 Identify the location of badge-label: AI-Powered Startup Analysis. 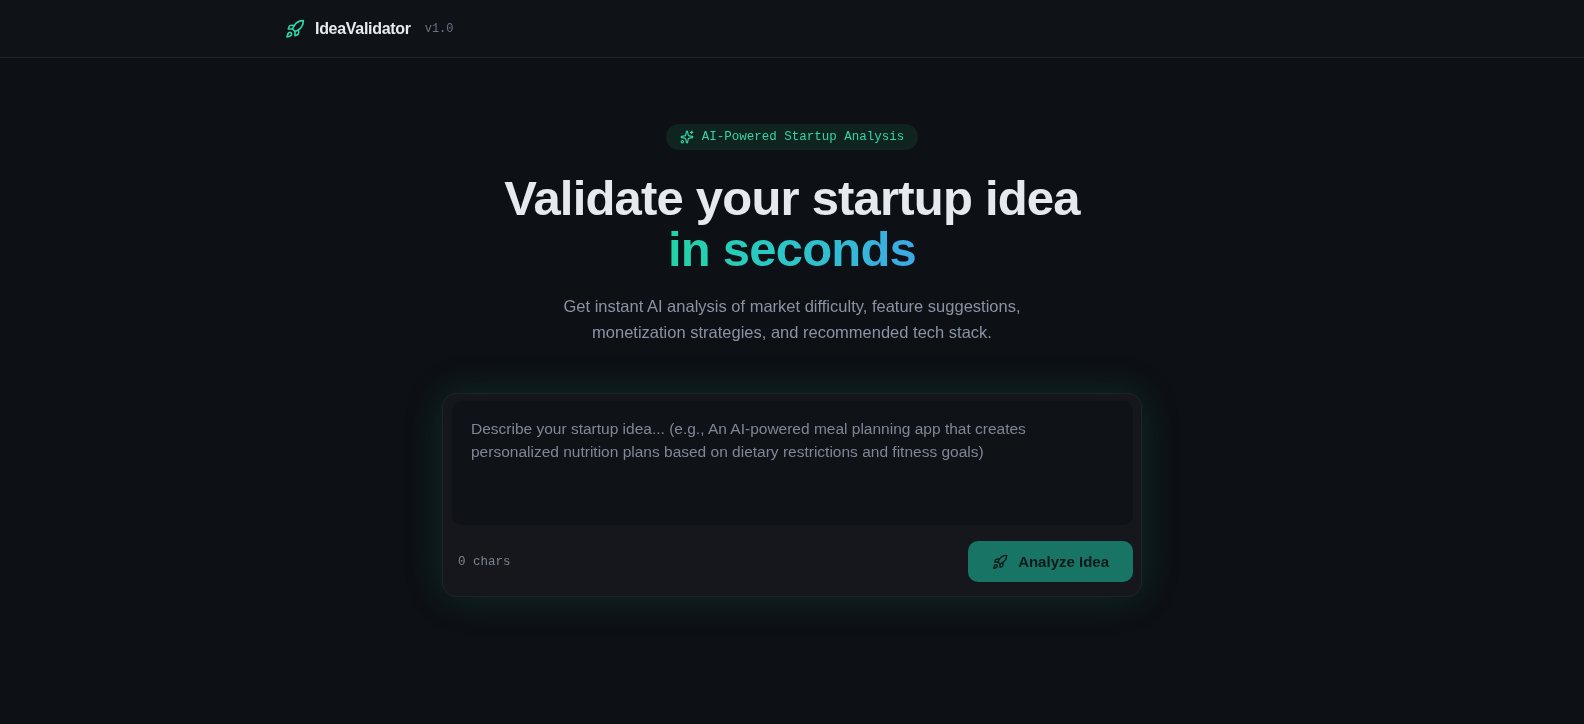
(803, 137).